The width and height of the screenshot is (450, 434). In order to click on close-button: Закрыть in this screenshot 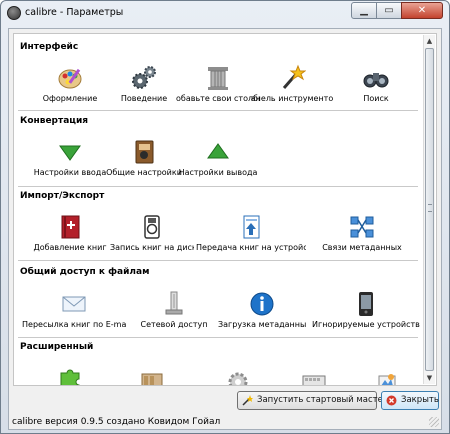, I will do `click(410, 400)`.